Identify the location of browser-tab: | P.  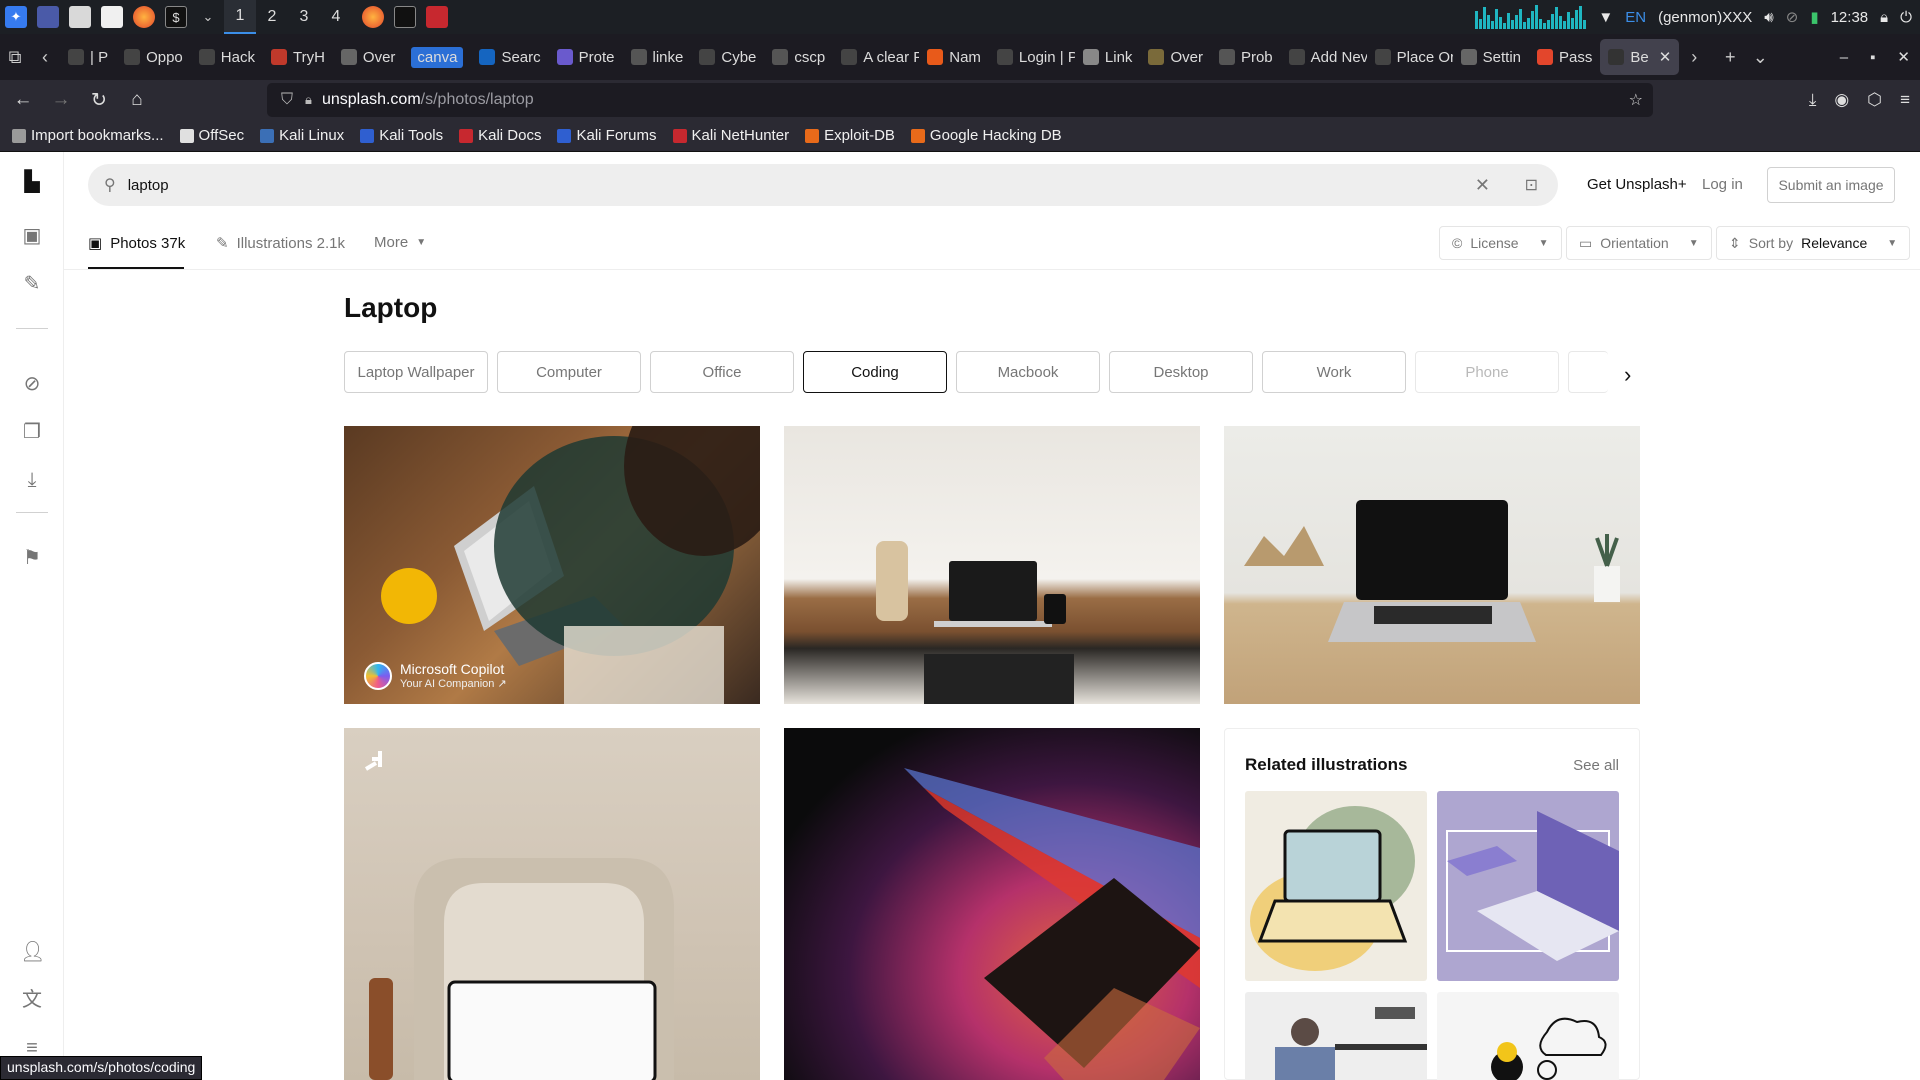
(88, 57).